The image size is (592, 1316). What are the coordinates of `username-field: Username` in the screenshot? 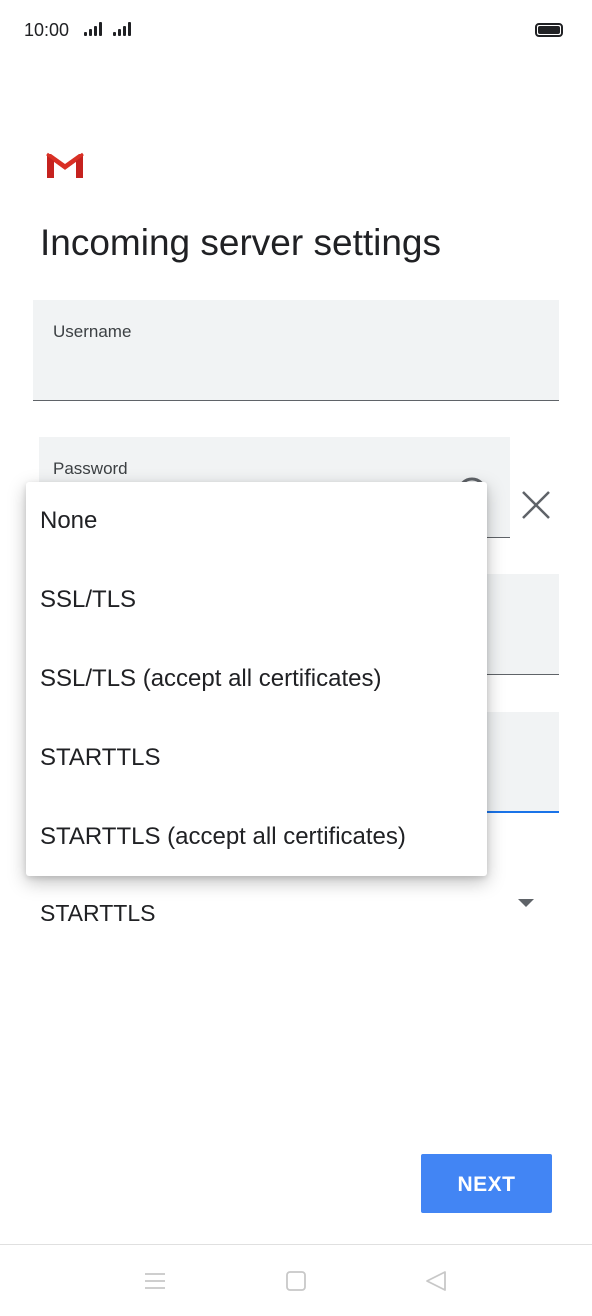 It's located at (296, 350).